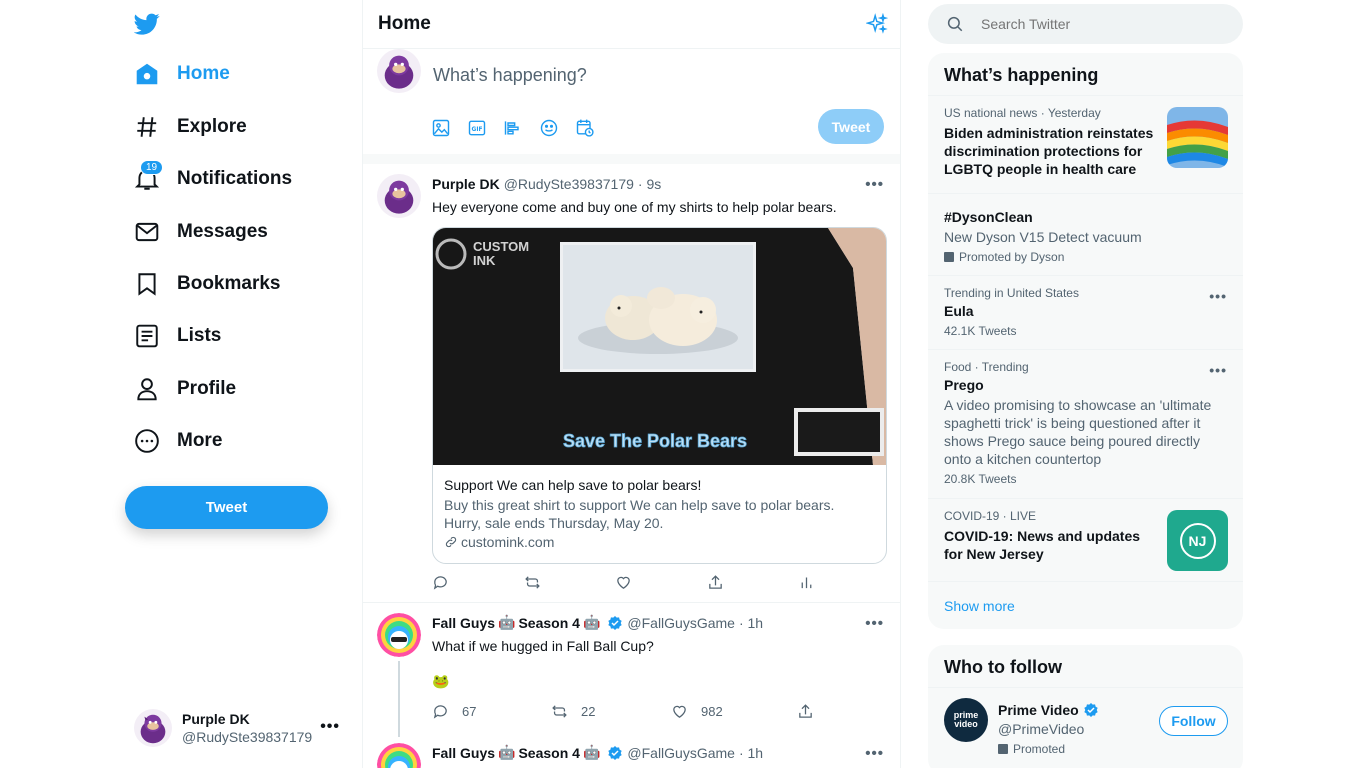  What do you see at coordinates (147, 127) in the screenshot?
I see `hashtag-icon` at bounding box center [147, 127].